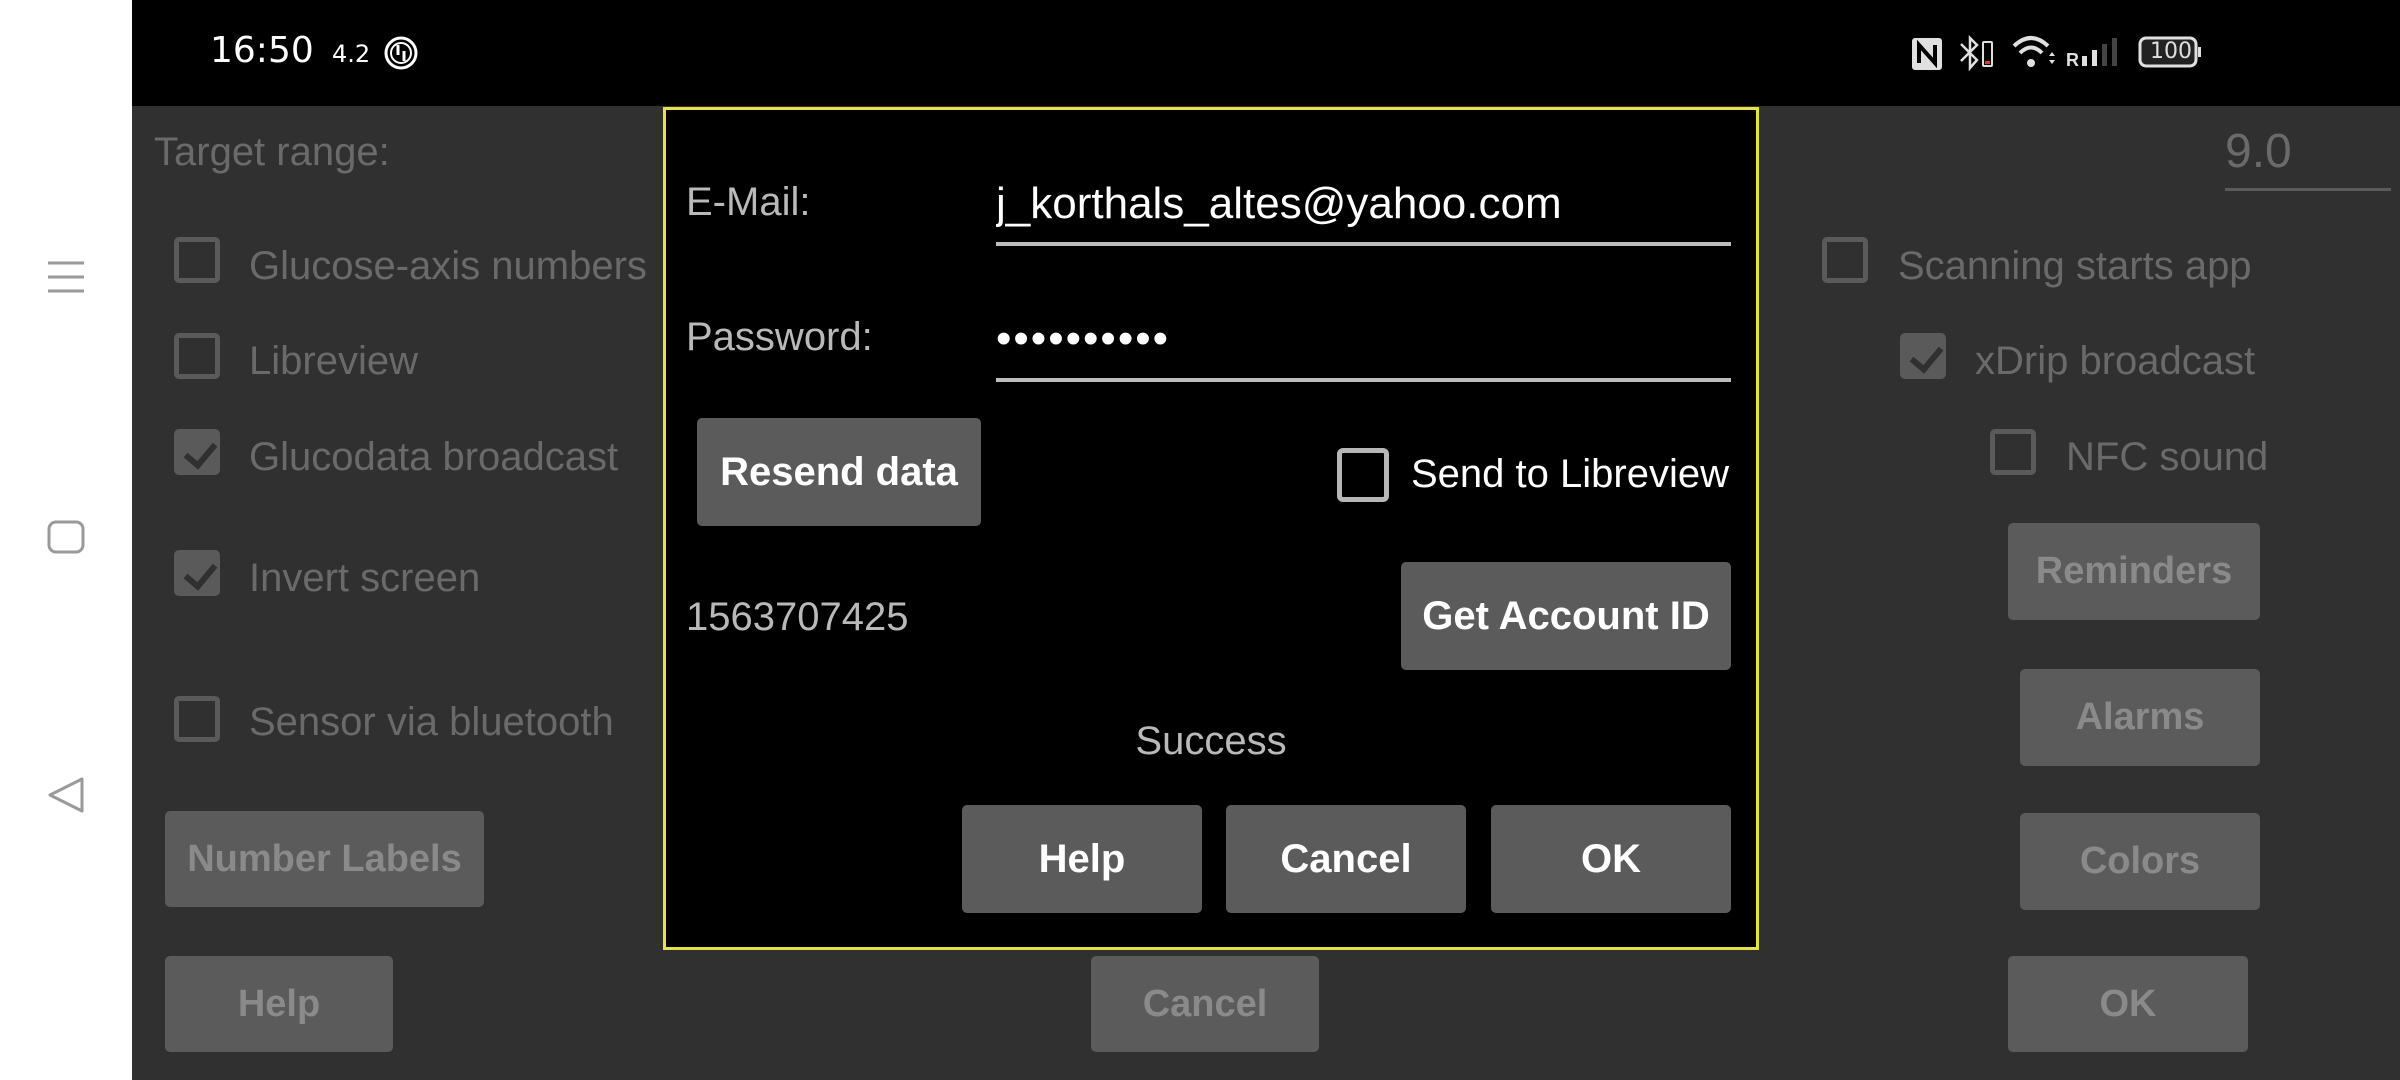  Describe the element at coordinates (365, 578) in the screenshot. I see `invert-screen-label: Invert screen` at that location.